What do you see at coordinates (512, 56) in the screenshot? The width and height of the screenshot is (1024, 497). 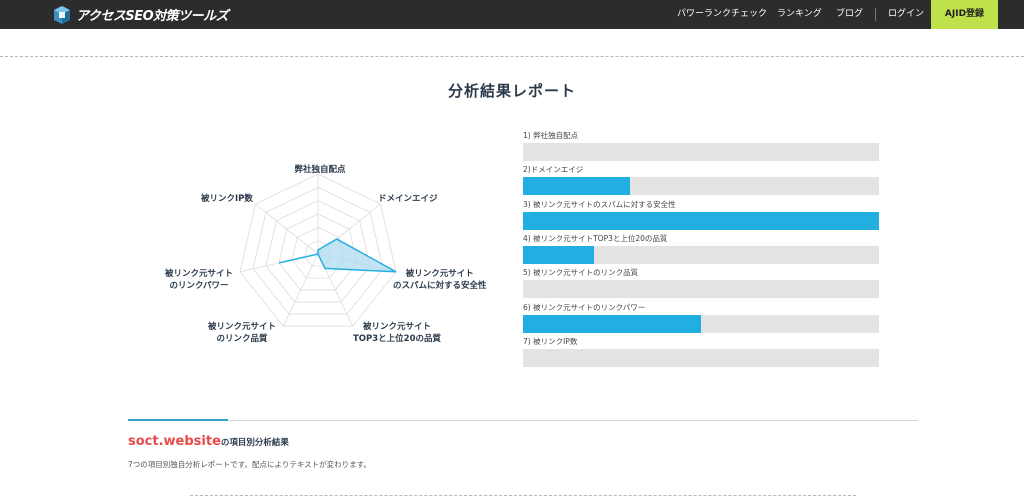 I see `top-divider` at bounding box center [512, 56].